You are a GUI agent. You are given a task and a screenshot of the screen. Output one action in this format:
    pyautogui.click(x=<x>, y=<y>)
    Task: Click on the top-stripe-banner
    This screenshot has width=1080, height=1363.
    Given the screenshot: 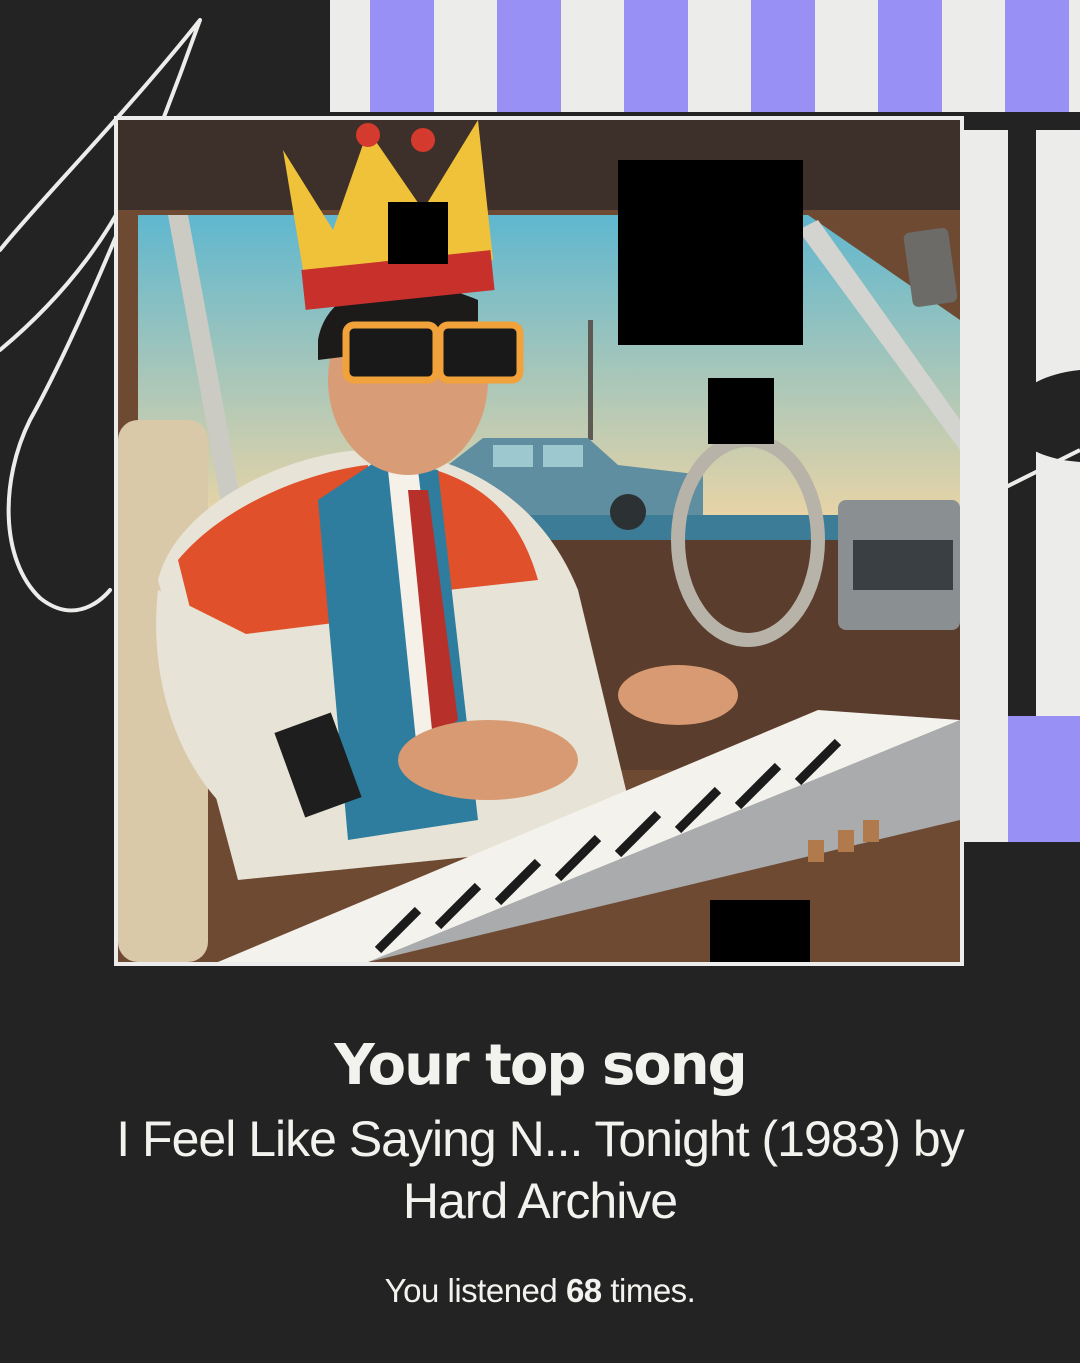 What is the action you would take?
    pyautogui.click(x=705, y=56)
    